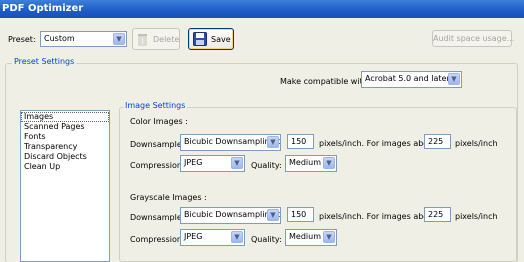  What do you see at coordinates (83, 39) in the screenshot?
I see `preset-select: Custom ▼` at bounding box center [83, 39].